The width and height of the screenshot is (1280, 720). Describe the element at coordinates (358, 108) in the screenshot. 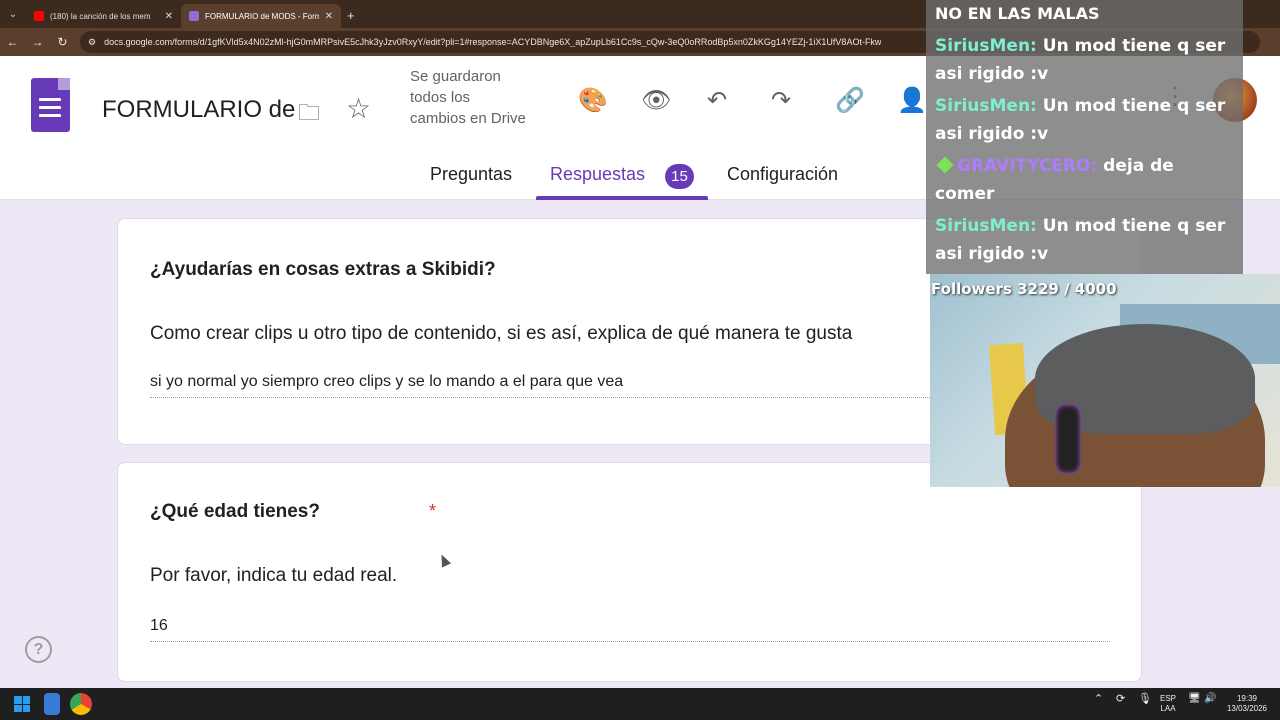

I see `star-icon: ☆` at that location.